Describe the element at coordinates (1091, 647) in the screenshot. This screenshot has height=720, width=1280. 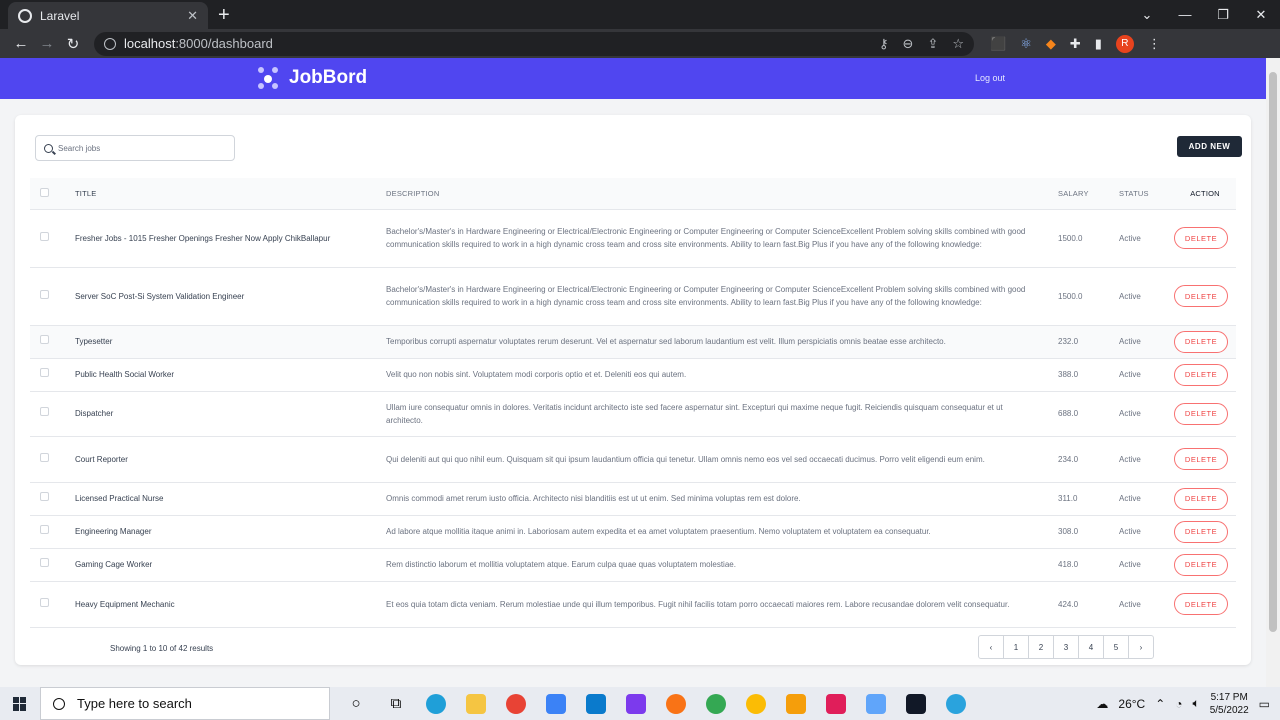
I see `page-button-4: 4` at that location.